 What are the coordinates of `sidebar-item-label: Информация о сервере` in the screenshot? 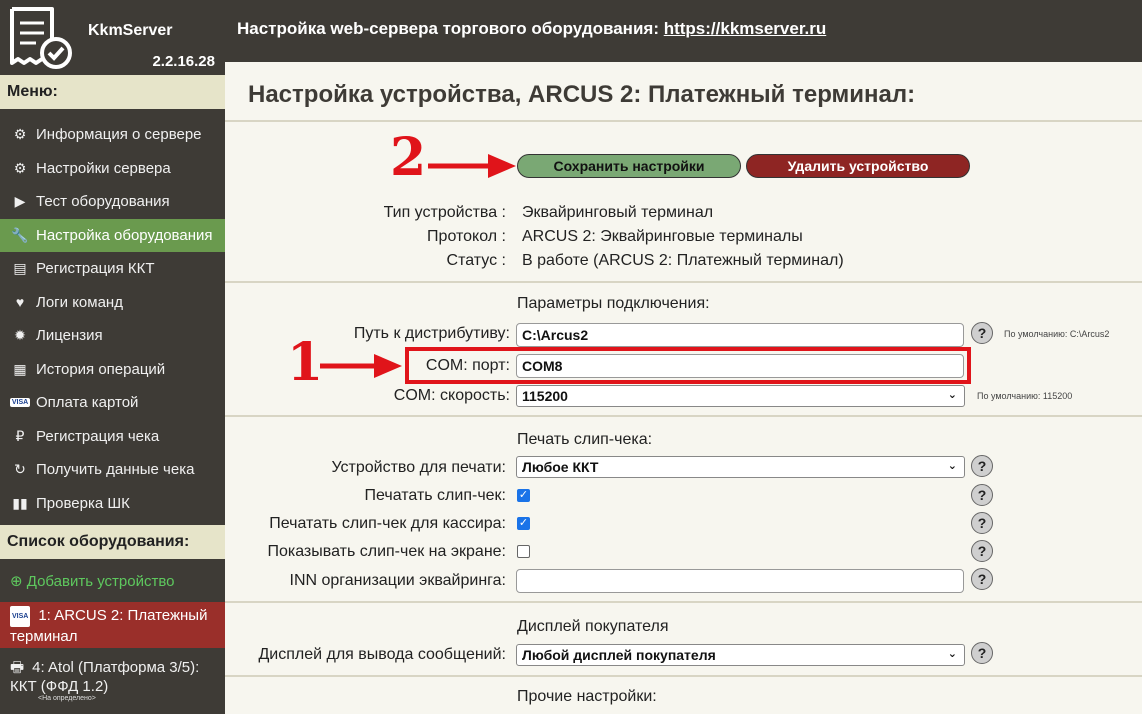 It's located at (119, 135).